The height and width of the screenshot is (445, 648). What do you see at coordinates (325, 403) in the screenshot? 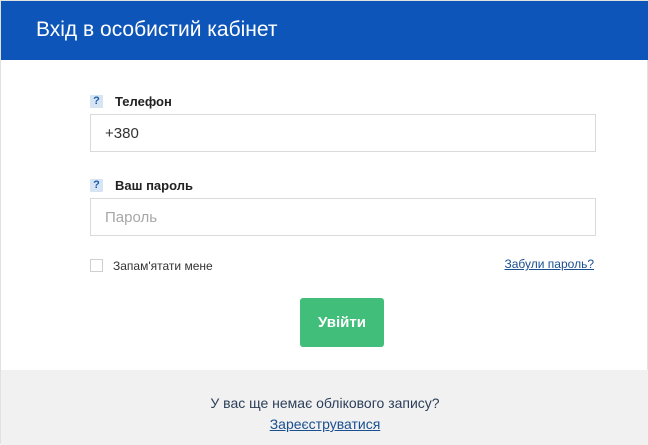
I see `no-account-text: У вас ще немає облікового запису?` at bounding box center [325, 403].